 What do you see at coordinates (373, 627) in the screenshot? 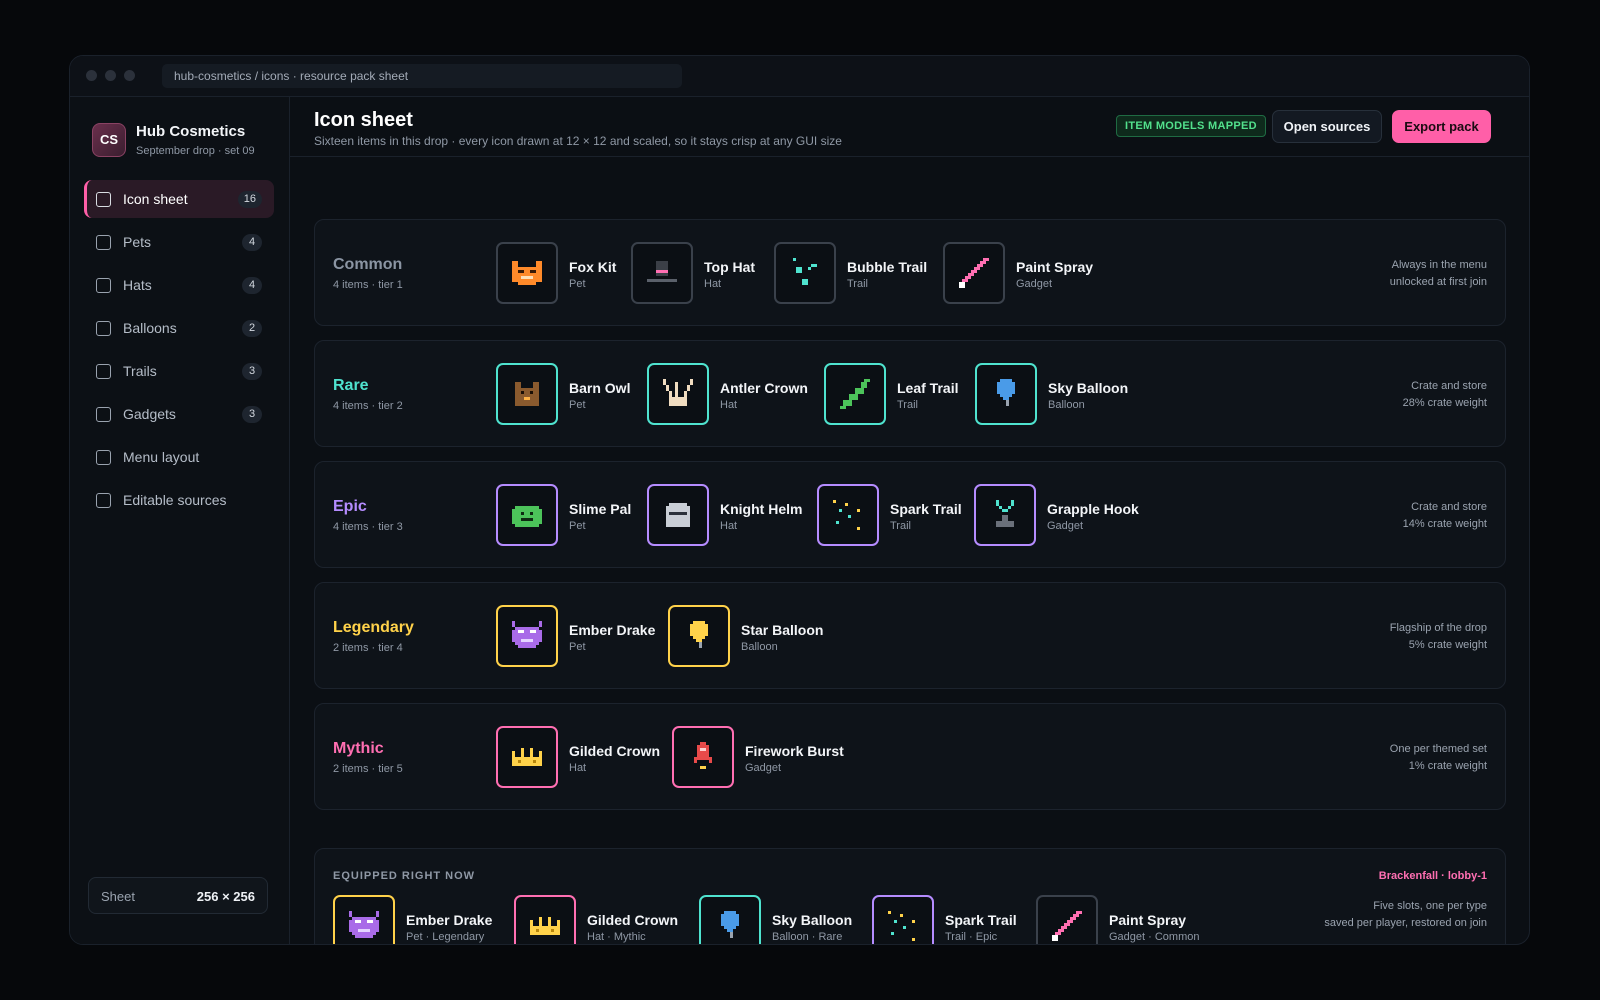
I see `tier-name: Legendary` at bounding box center [373, 627].